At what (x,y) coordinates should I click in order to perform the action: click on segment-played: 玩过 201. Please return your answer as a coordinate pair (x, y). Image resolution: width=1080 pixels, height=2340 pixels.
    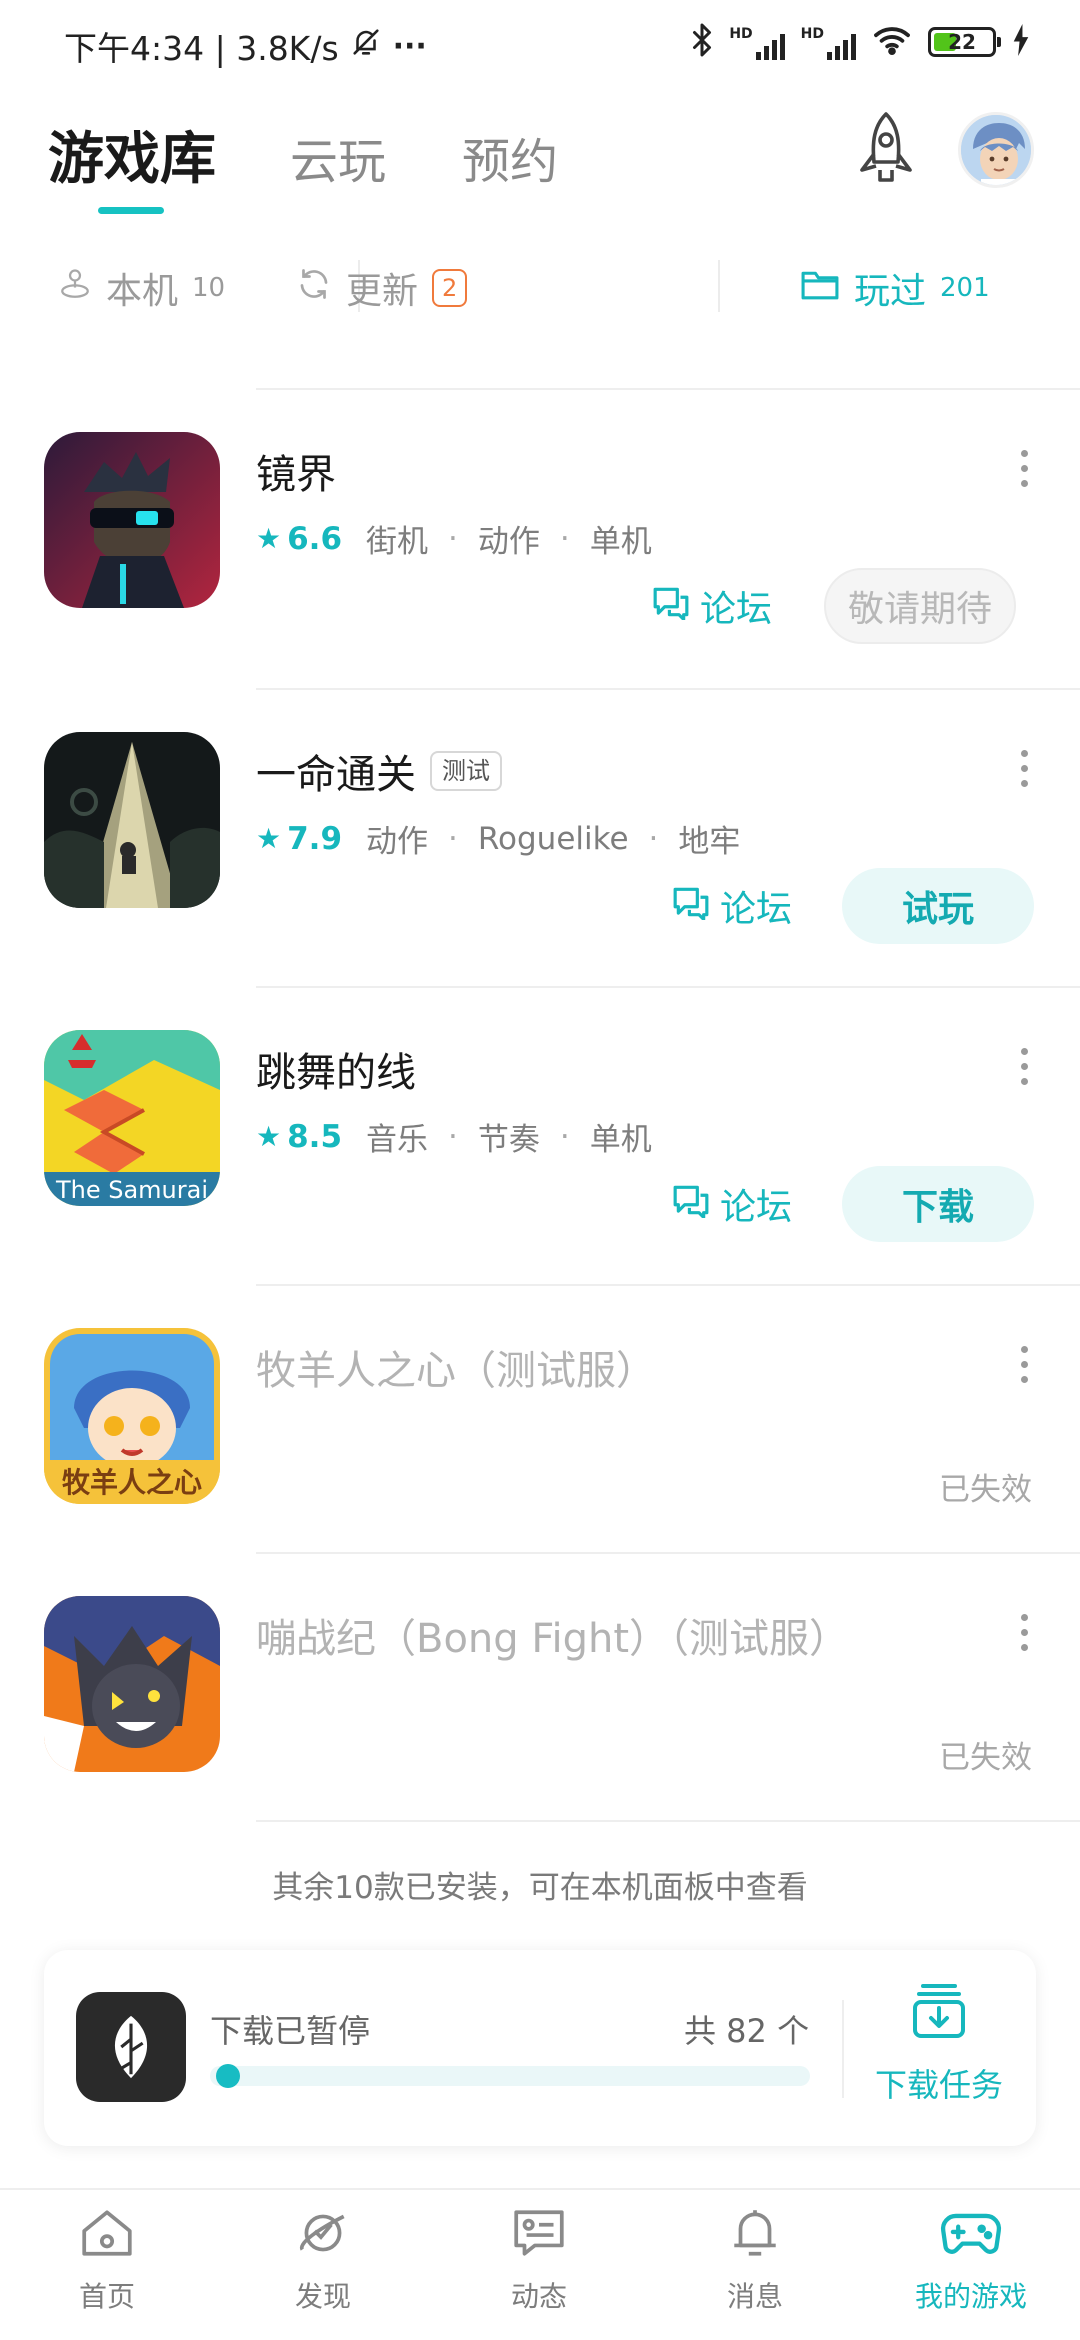
    Looking at the image, I should click on (895, 288).